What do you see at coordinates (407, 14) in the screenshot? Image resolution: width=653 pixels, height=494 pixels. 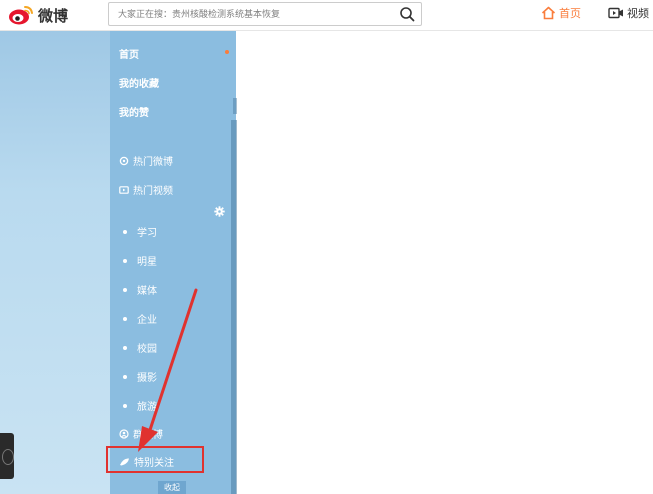 I see `search-icon` at bounding box center [407, 14].